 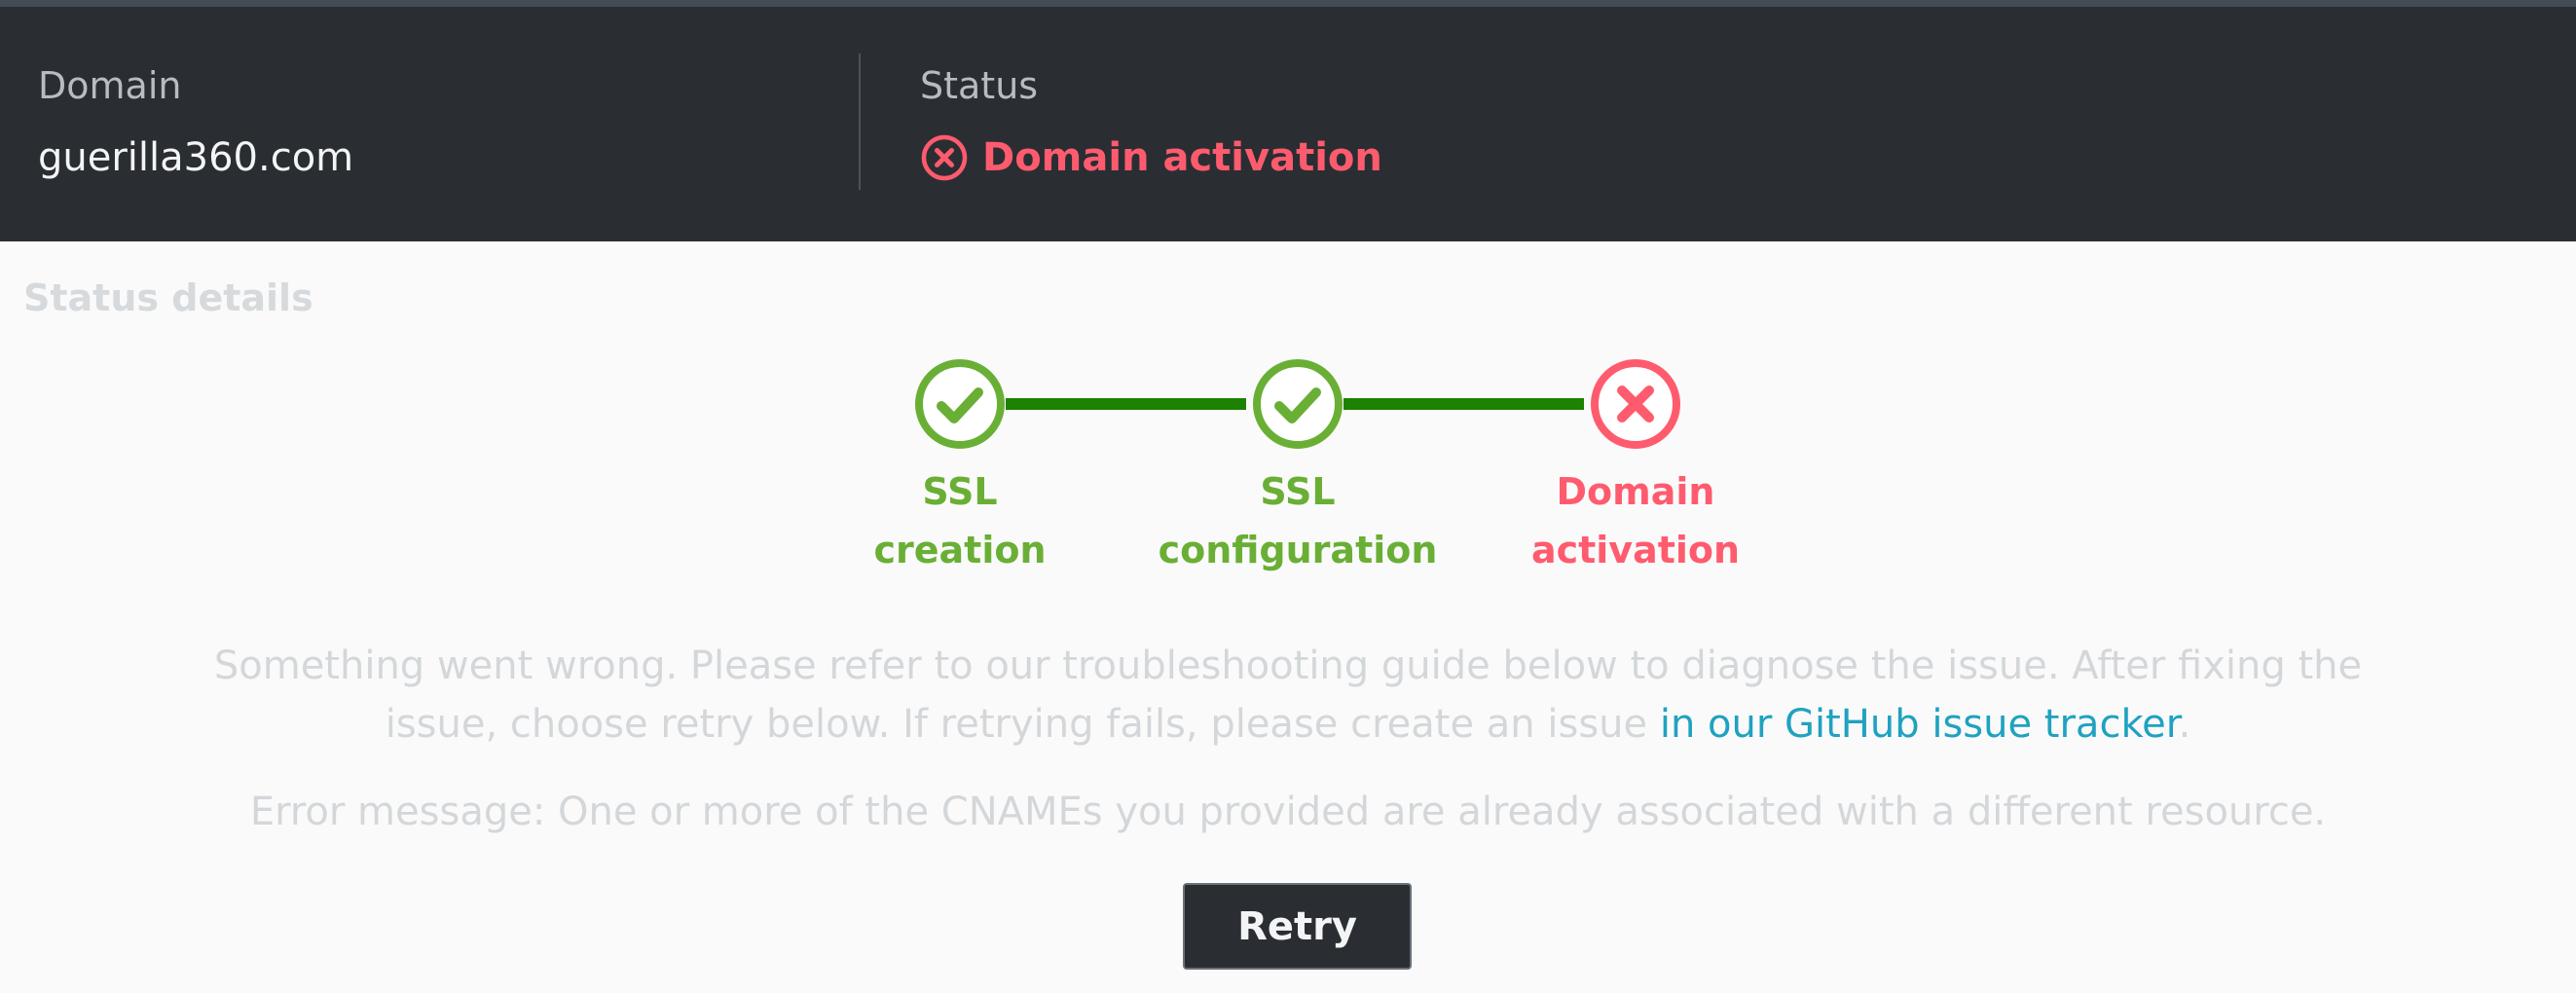 I want to click on step-label-ssl-configuration: SSL configuration, so click(x=1298, y=520).